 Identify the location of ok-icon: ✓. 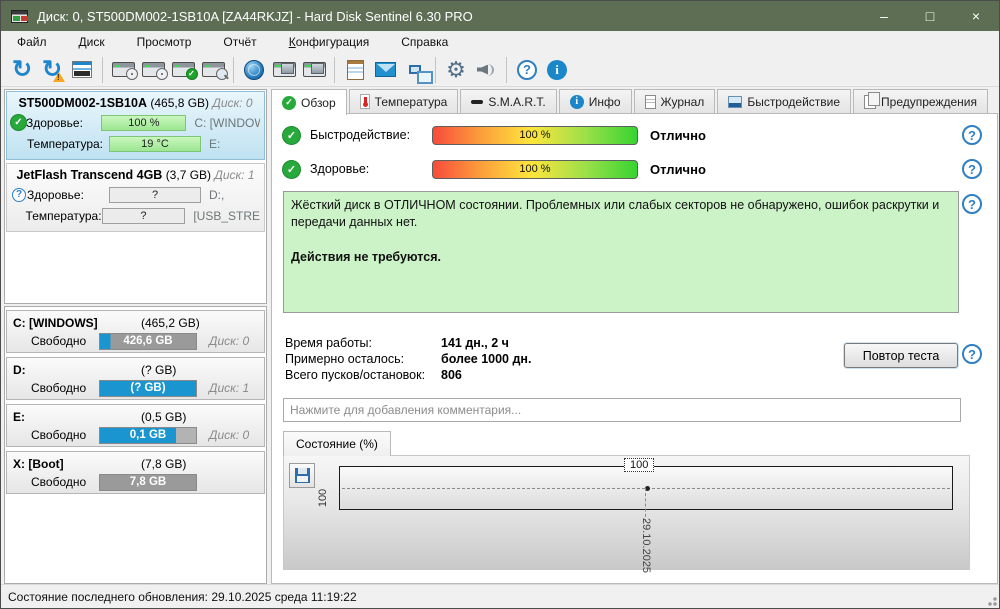
(291, 169).